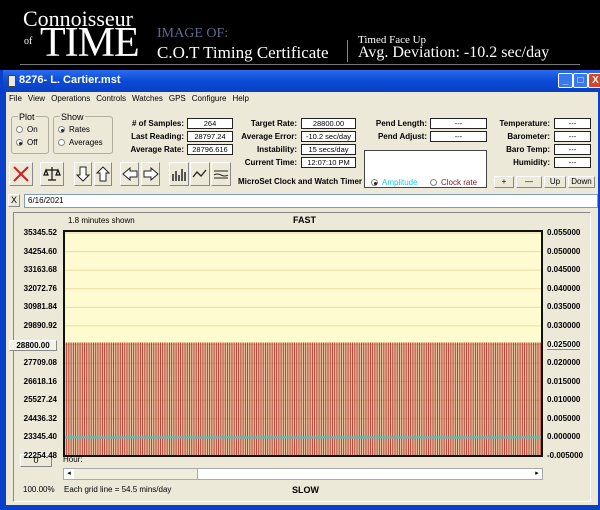 This screenshot has height=510, width=600. I want to click on clock-rate-radio: Clock rate, so click(453, 182).